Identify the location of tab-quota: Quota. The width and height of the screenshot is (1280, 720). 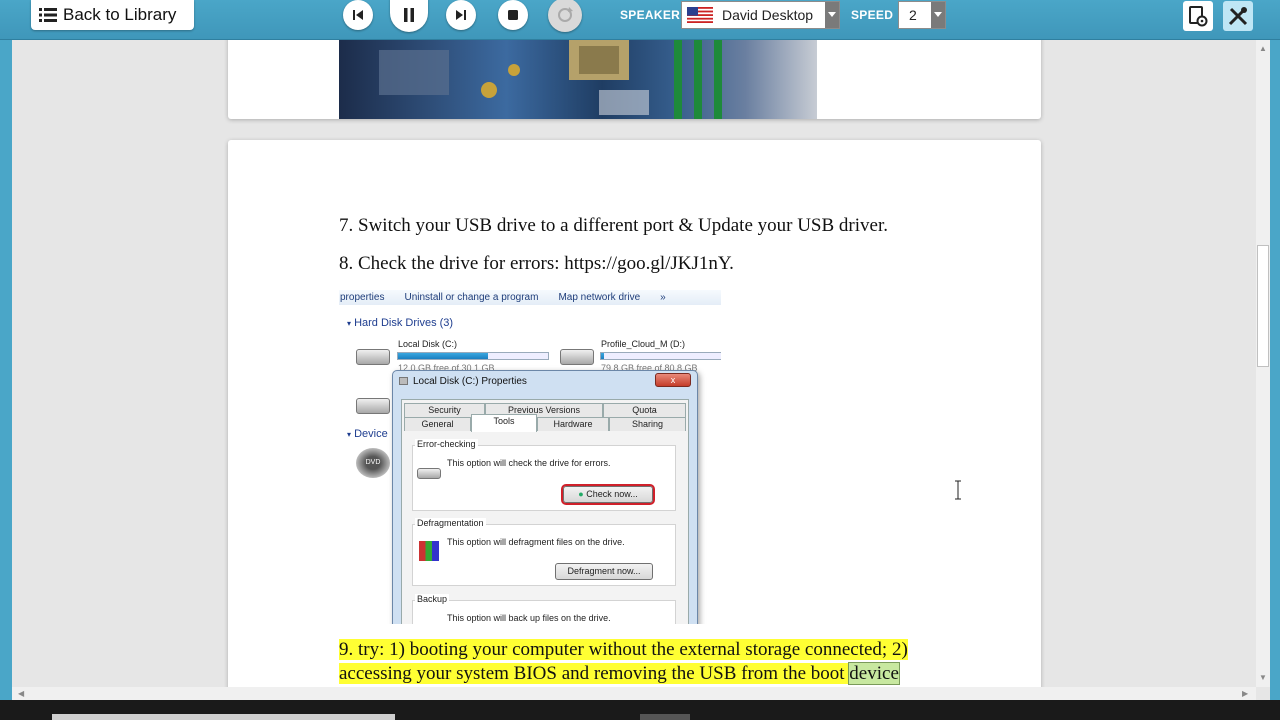
(644, 410).